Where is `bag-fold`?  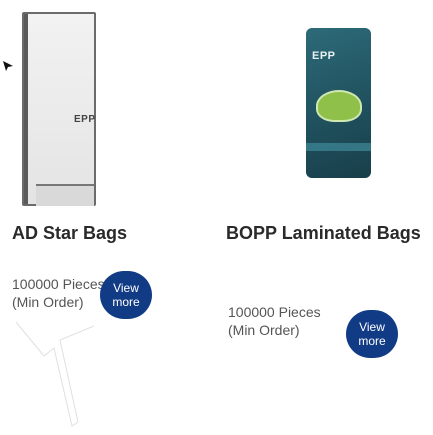
bag-fold is located at coordinates (65, 195).